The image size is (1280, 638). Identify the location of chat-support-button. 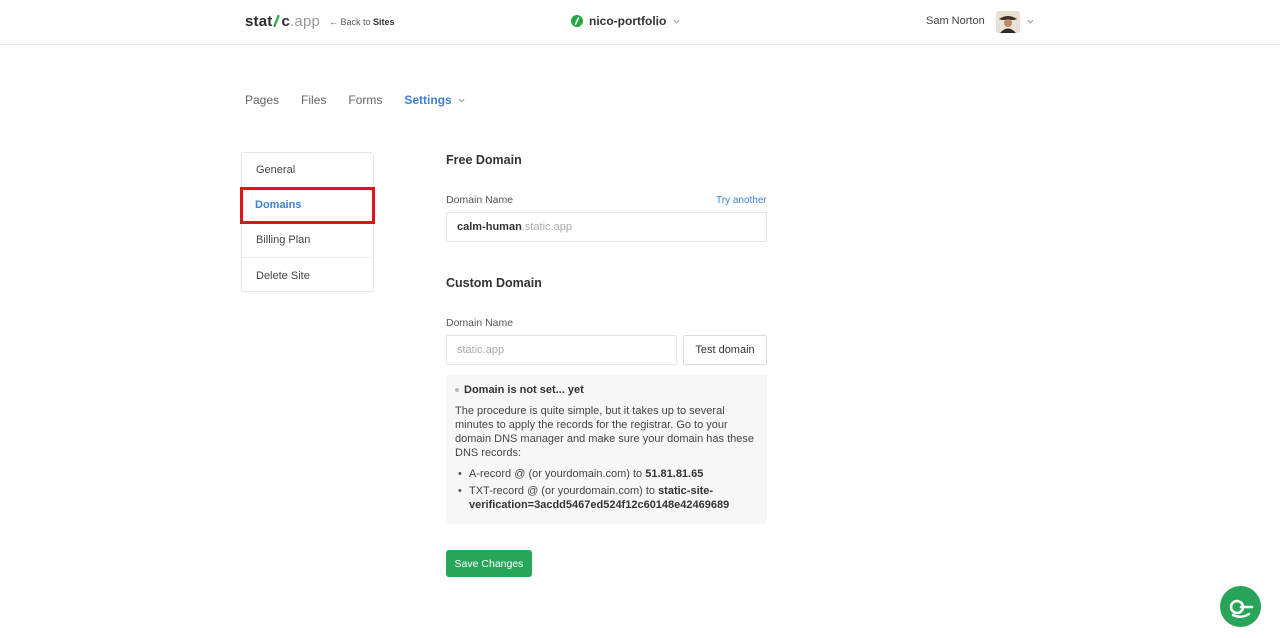
(1240, 606).